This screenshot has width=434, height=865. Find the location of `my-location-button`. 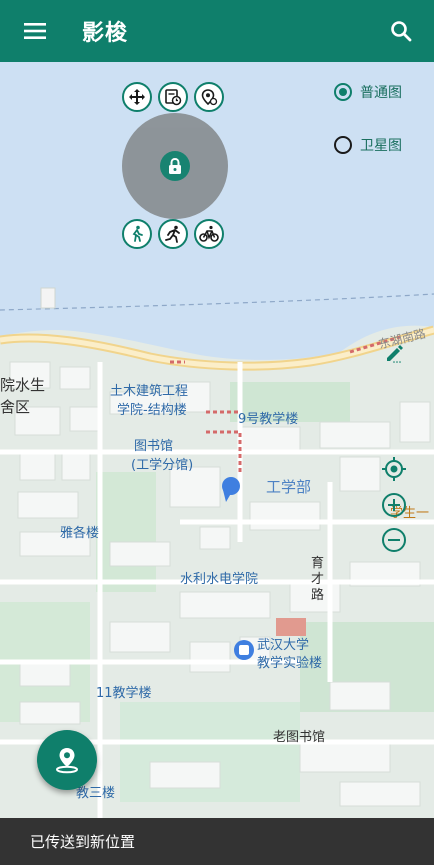

my-location-button is located at coordinates (394, 469).